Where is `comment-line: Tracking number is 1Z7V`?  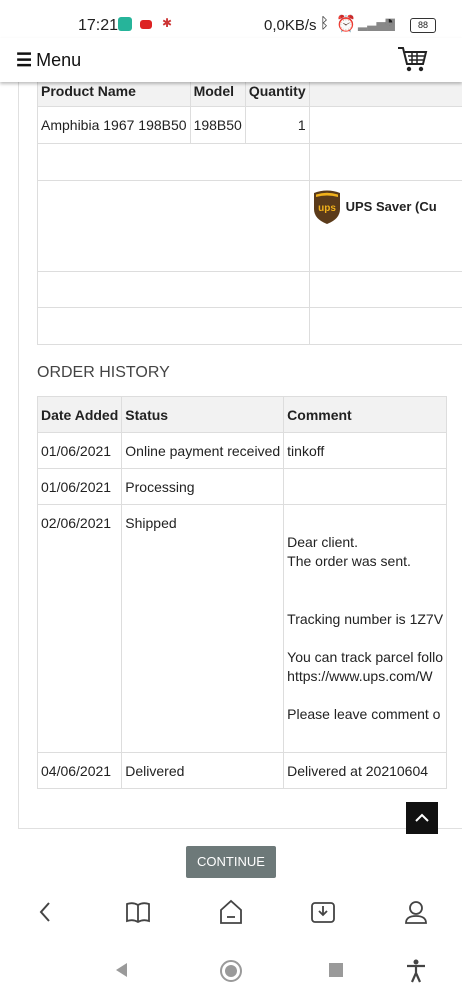
comment-line: Tracking number is 1Z7V is located at coordinates (365, 619).